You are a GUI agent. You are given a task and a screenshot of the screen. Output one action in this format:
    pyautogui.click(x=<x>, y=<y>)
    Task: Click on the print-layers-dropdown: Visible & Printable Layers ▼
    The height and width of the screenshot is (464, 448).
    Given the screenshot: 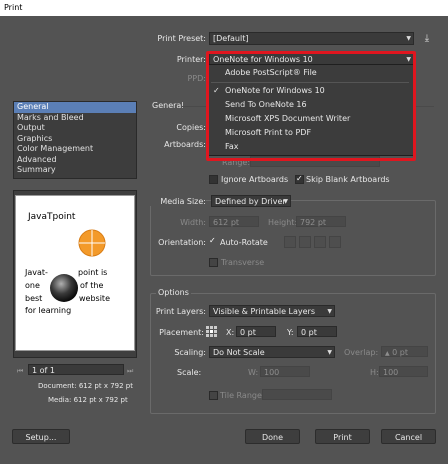 What is the action you would take?
    pyautogui.click(x=272, y=311)
    